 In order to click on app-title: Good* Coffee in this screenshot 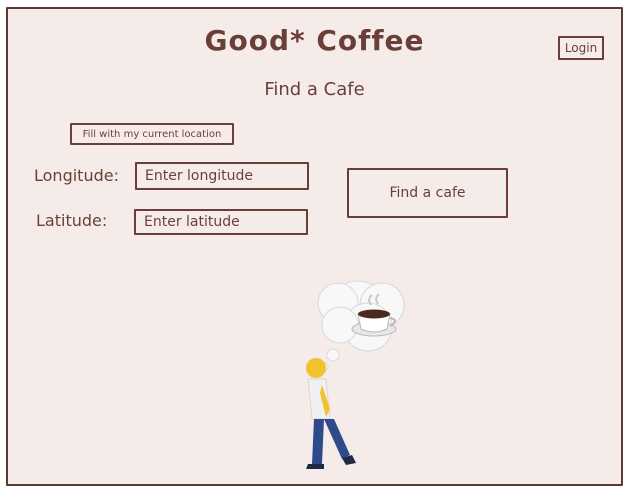, I will do `click(314, 40)`.